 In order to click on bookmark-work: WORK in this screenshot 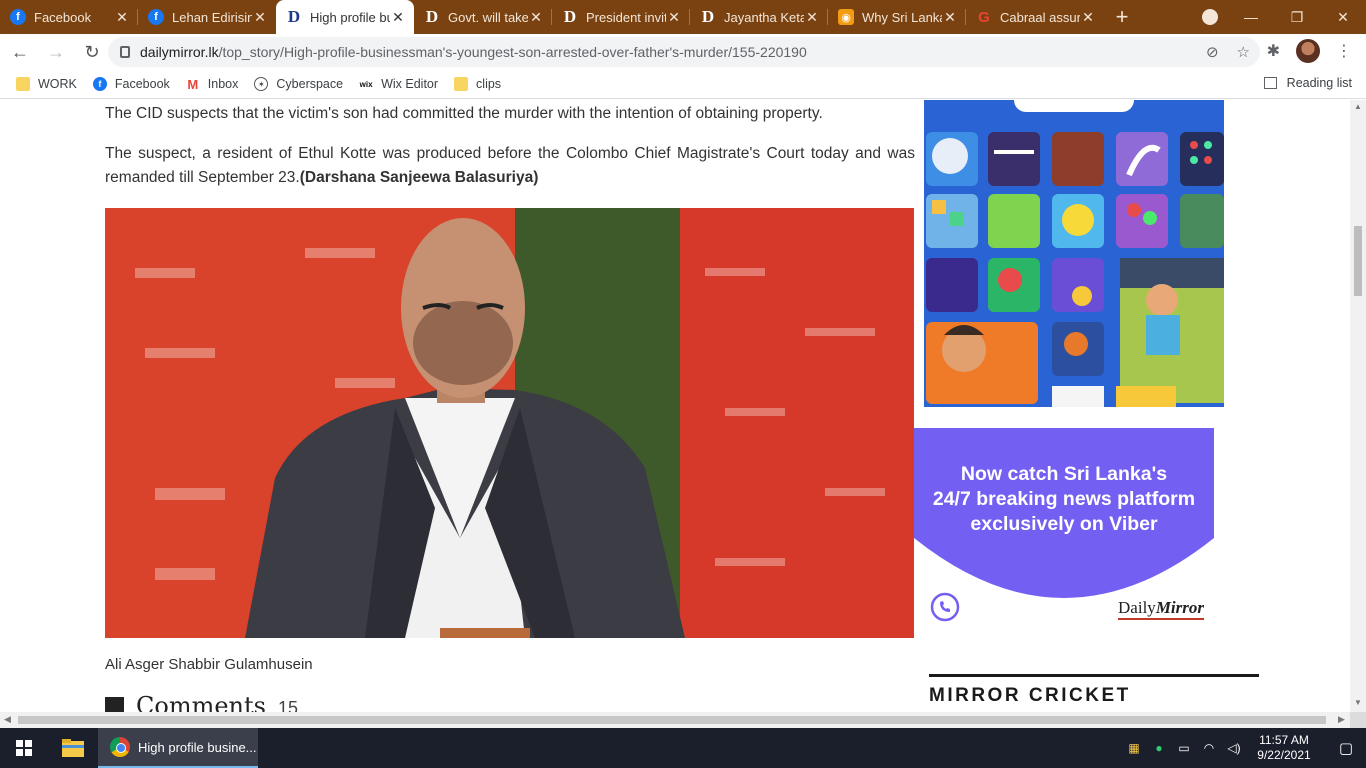, I will do `click(46, 84)`.